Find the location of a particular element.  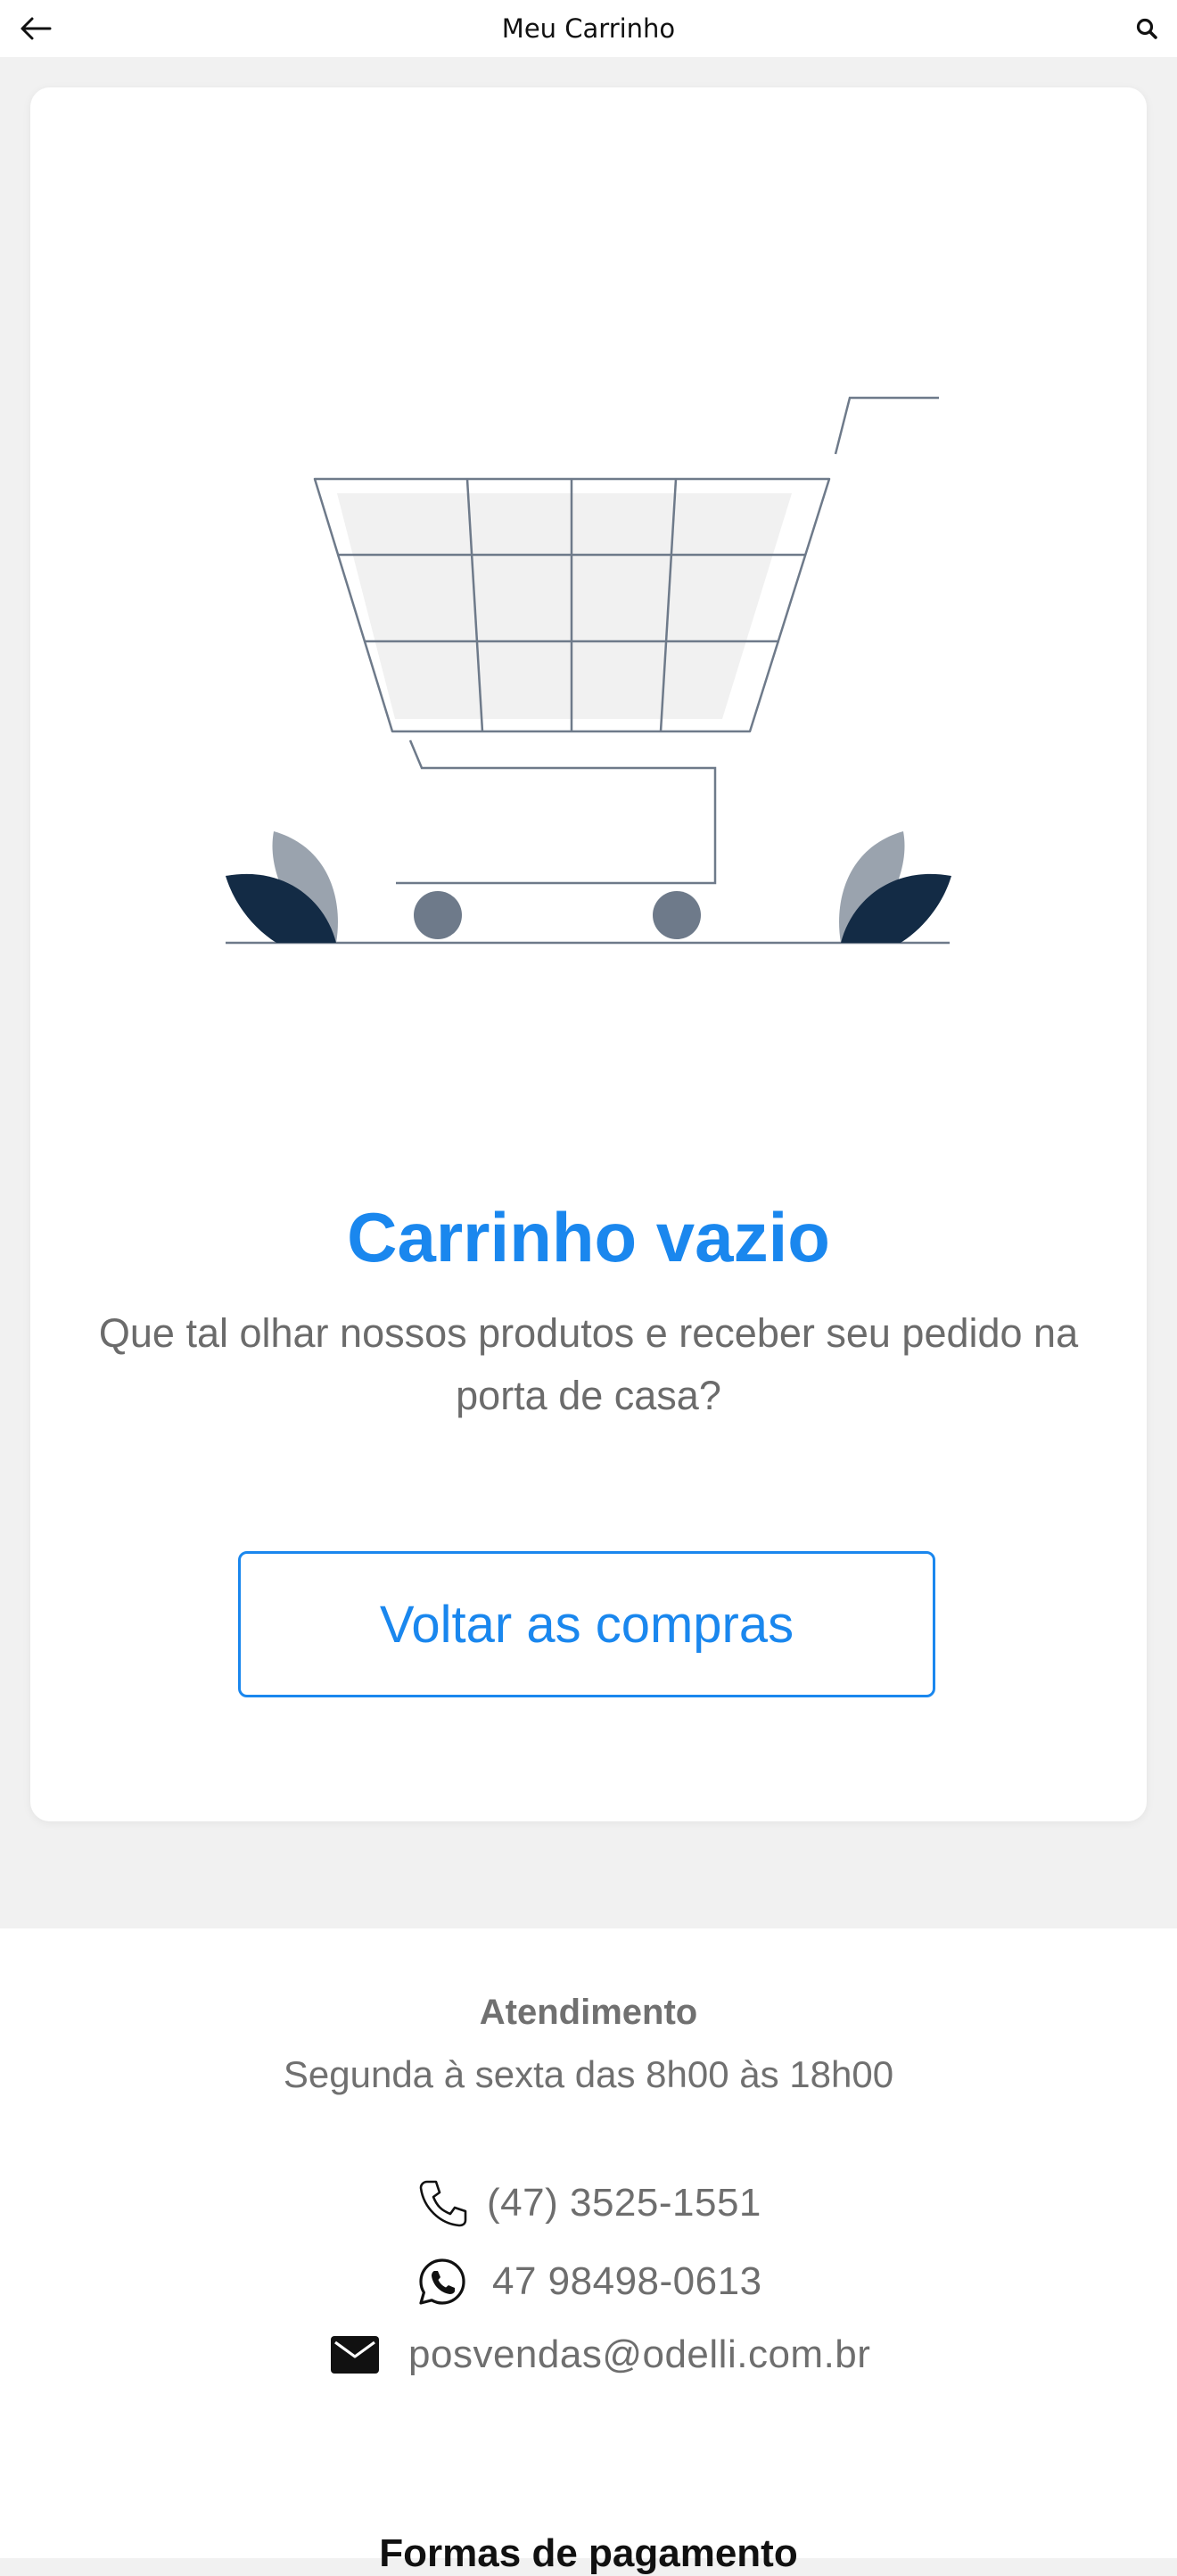

email-icon is located at coordinates (355, 2355).